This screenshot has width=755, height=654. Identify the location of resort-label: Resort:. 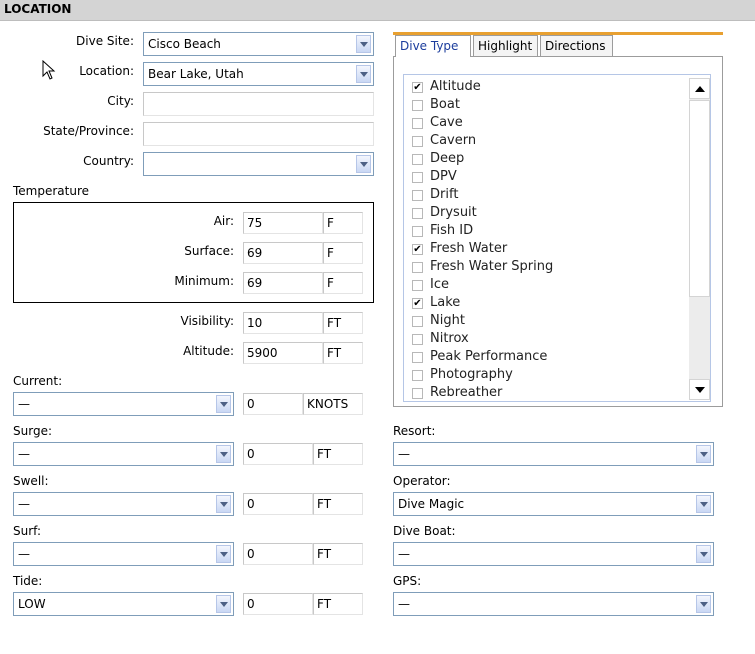
(414, 431).